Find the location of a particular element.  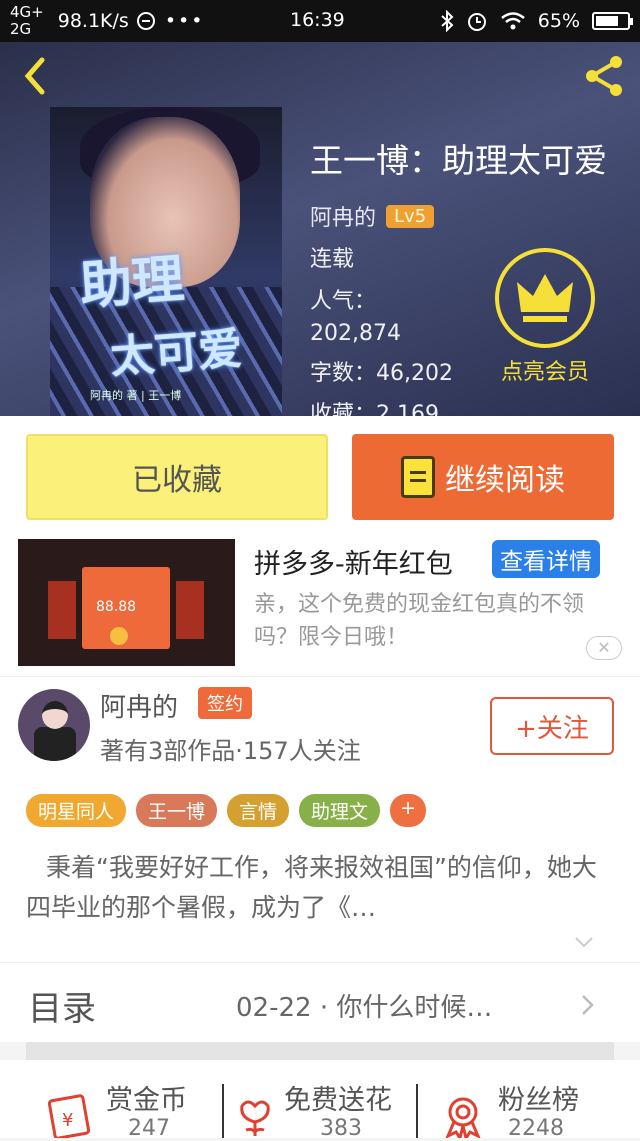

writer-stats: 著有3部作品·157人关注 is located at coordinates (230, 751).